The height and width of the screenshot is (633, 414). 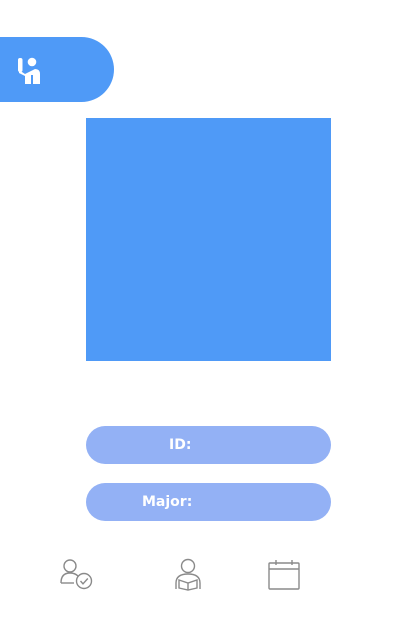 I want to click on major-label: Major:, so click(x=167, y=502).